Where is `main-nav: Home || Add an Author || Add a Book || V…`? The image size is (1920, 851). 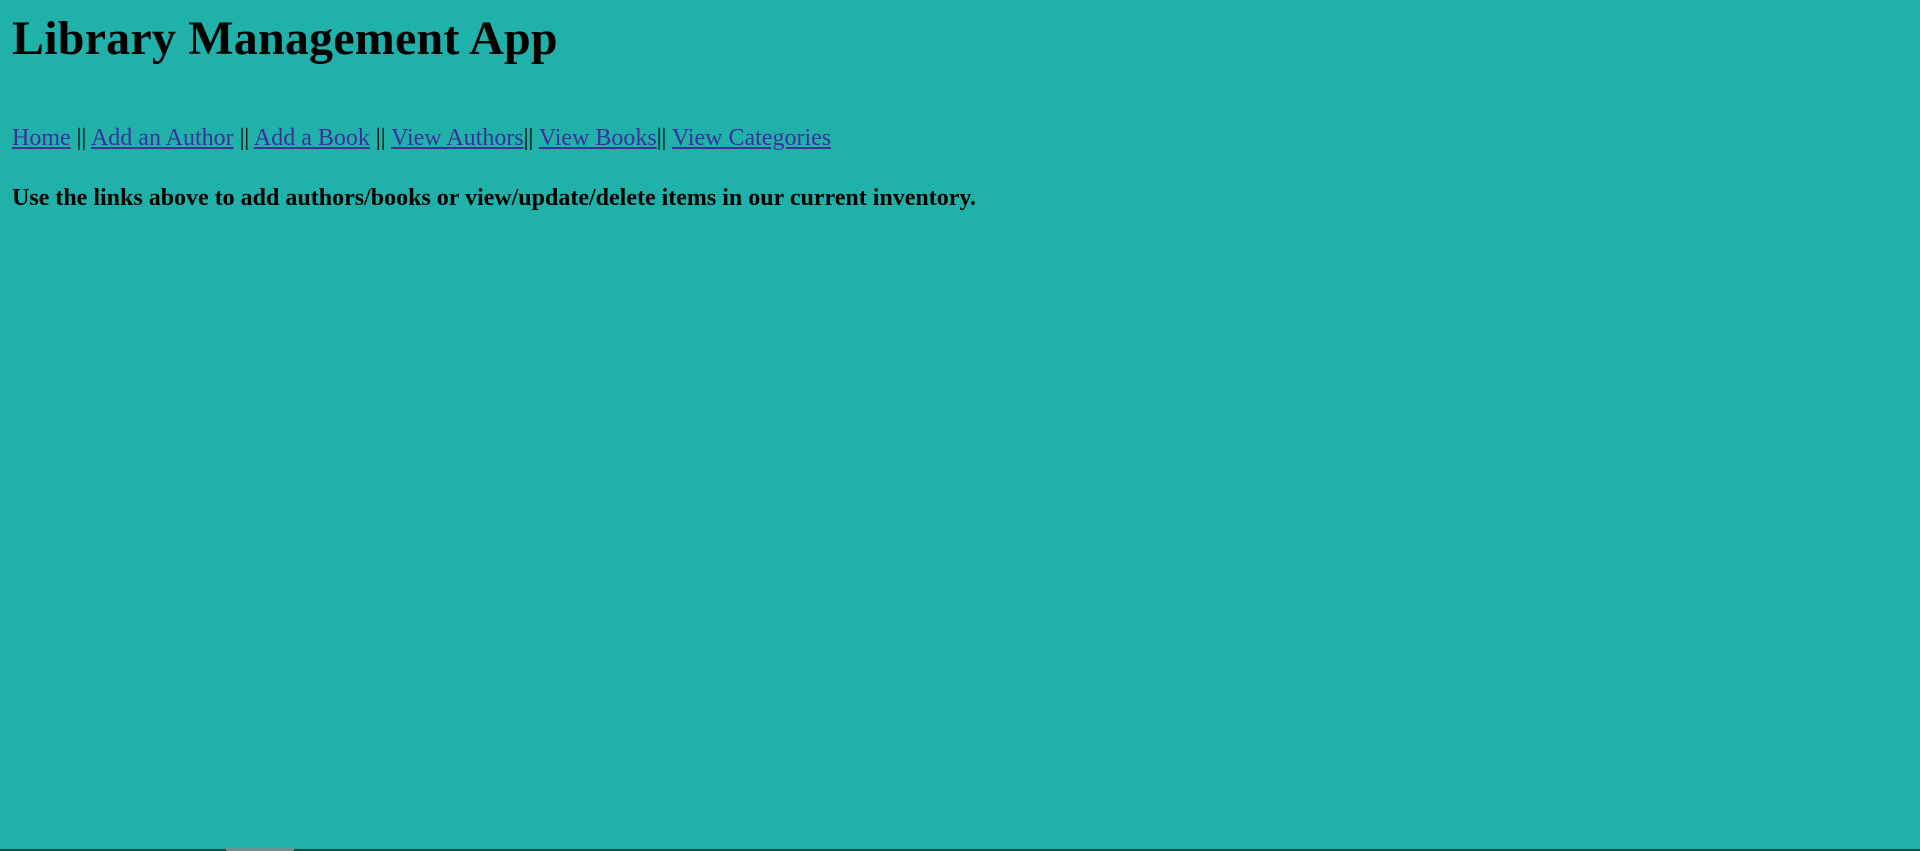
main-nav: Home || Add an Author || Add a Book || V… is located at coordinates (960, 138).